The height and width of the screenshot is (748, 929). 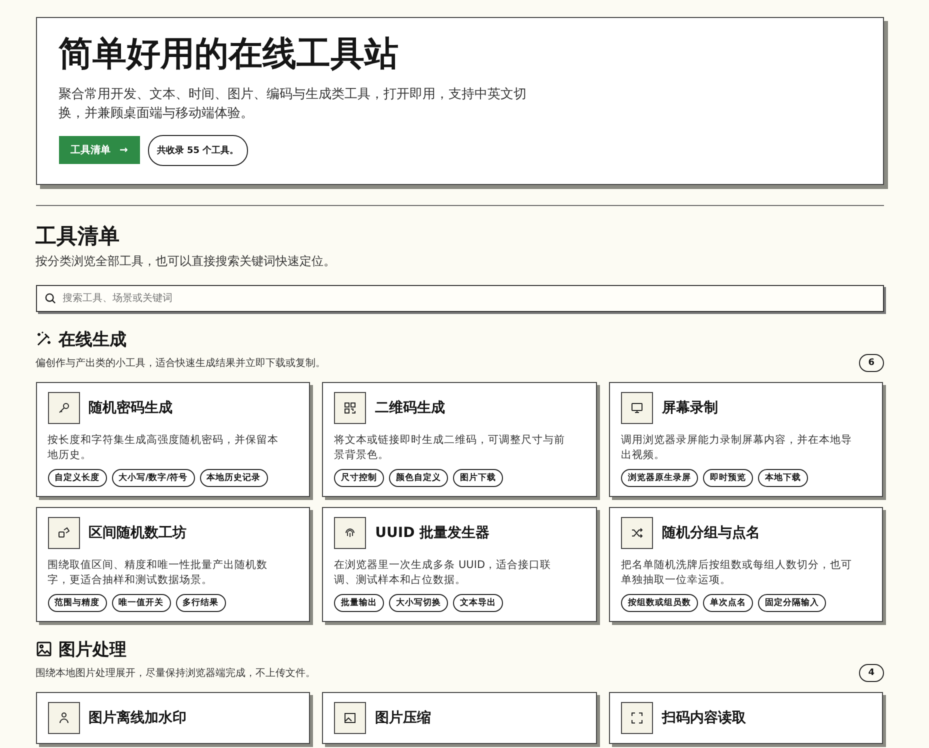 What do you see at coordinates (92, 339) in the screenshot?
I see `section-title: 在线生成` at bounding box center [92, 339].